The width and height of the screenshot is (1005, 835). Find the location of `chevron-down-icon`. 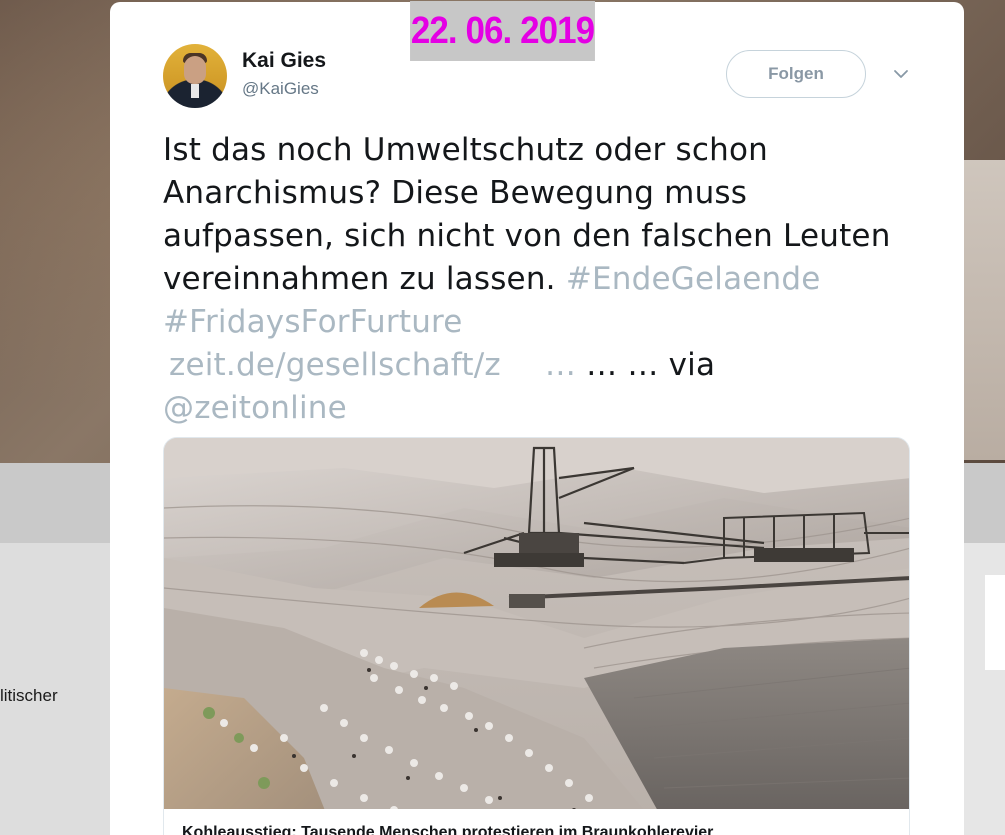

chevron-down-icon is located at coordinates (901, 74).